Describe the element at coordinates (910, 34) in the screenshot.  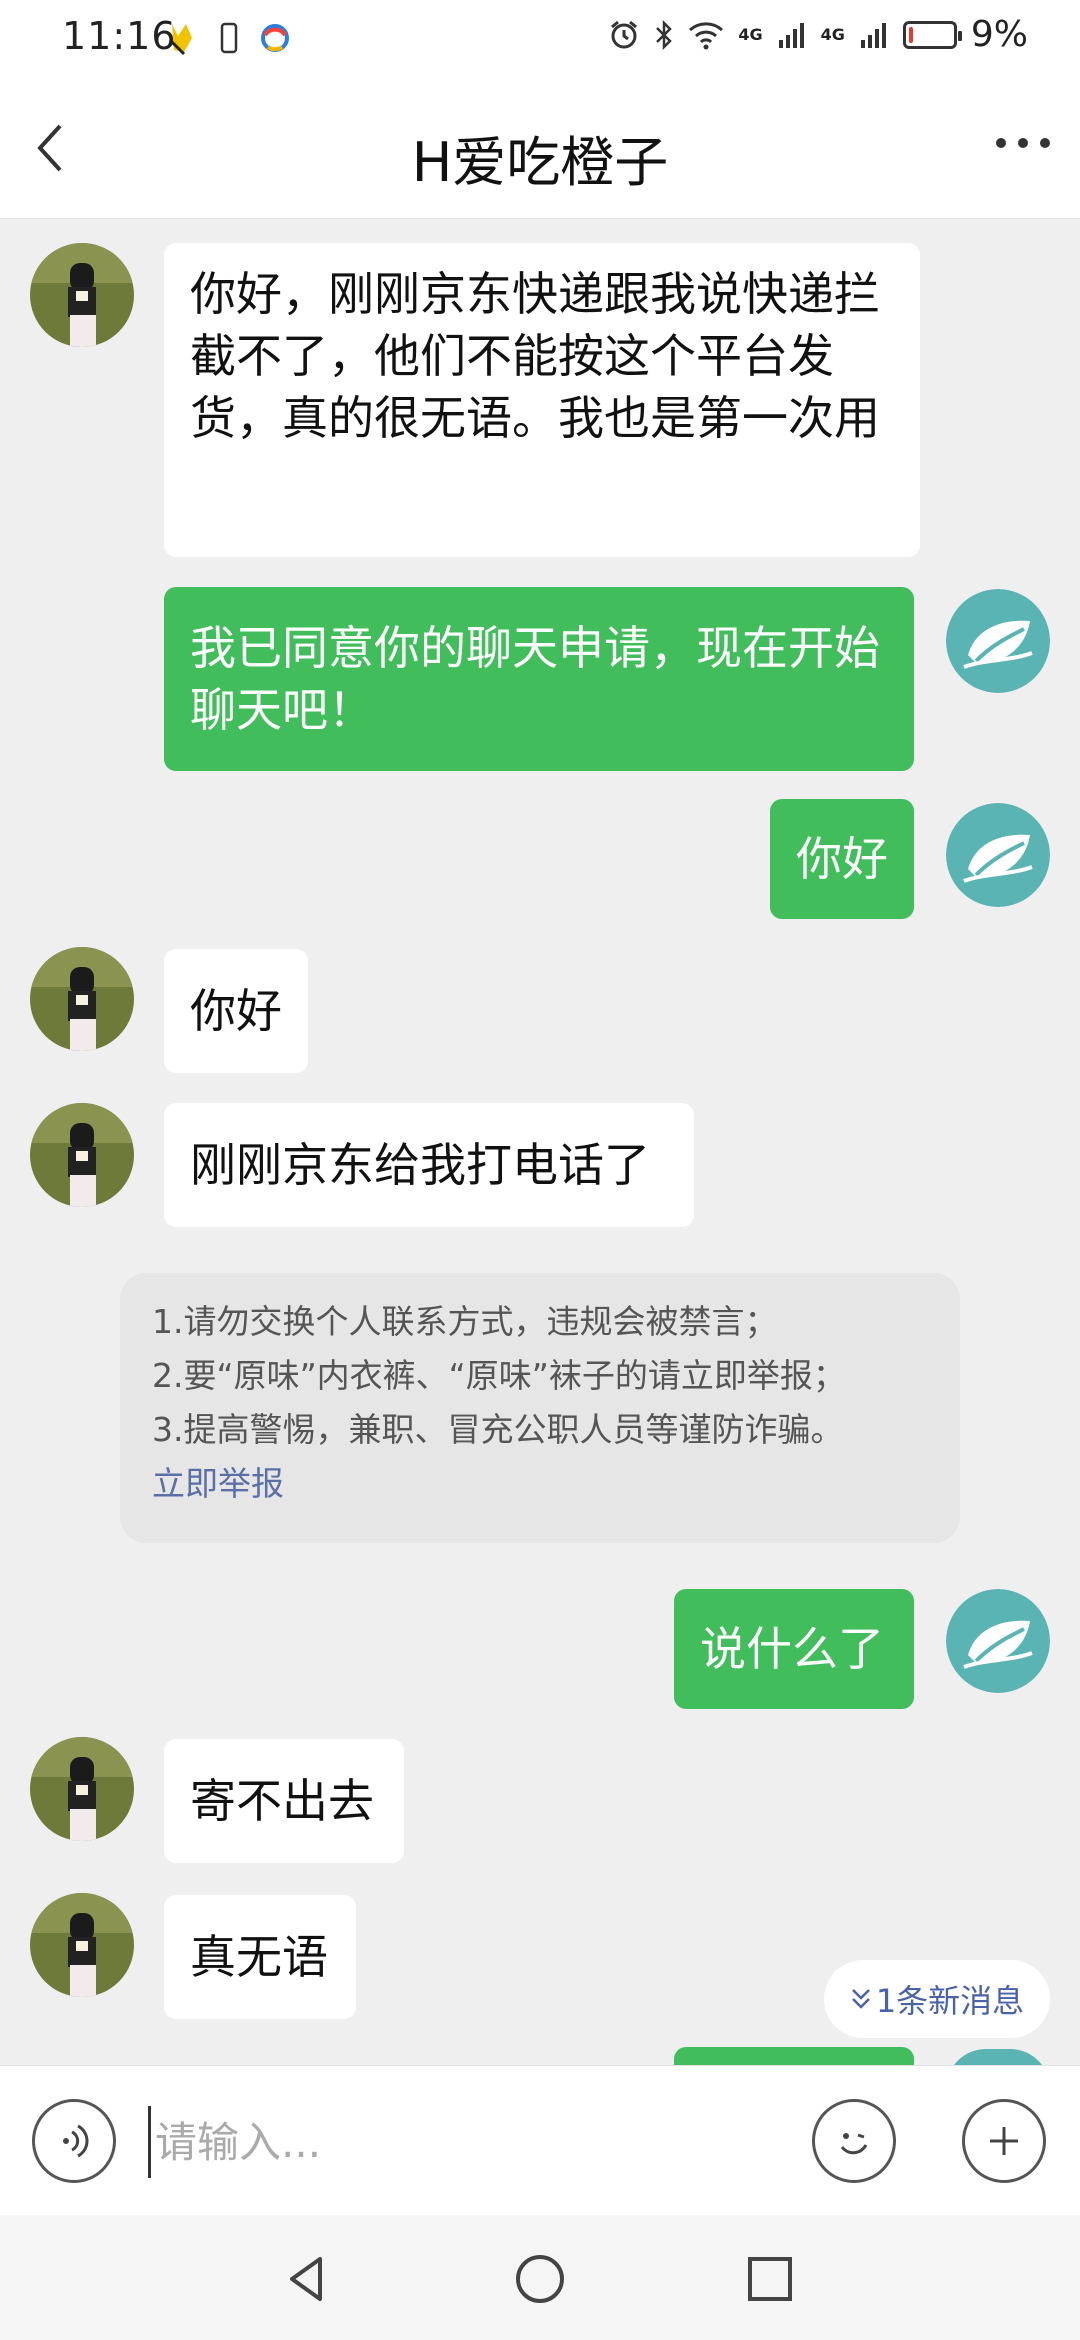
I see `battery-level` at that location.